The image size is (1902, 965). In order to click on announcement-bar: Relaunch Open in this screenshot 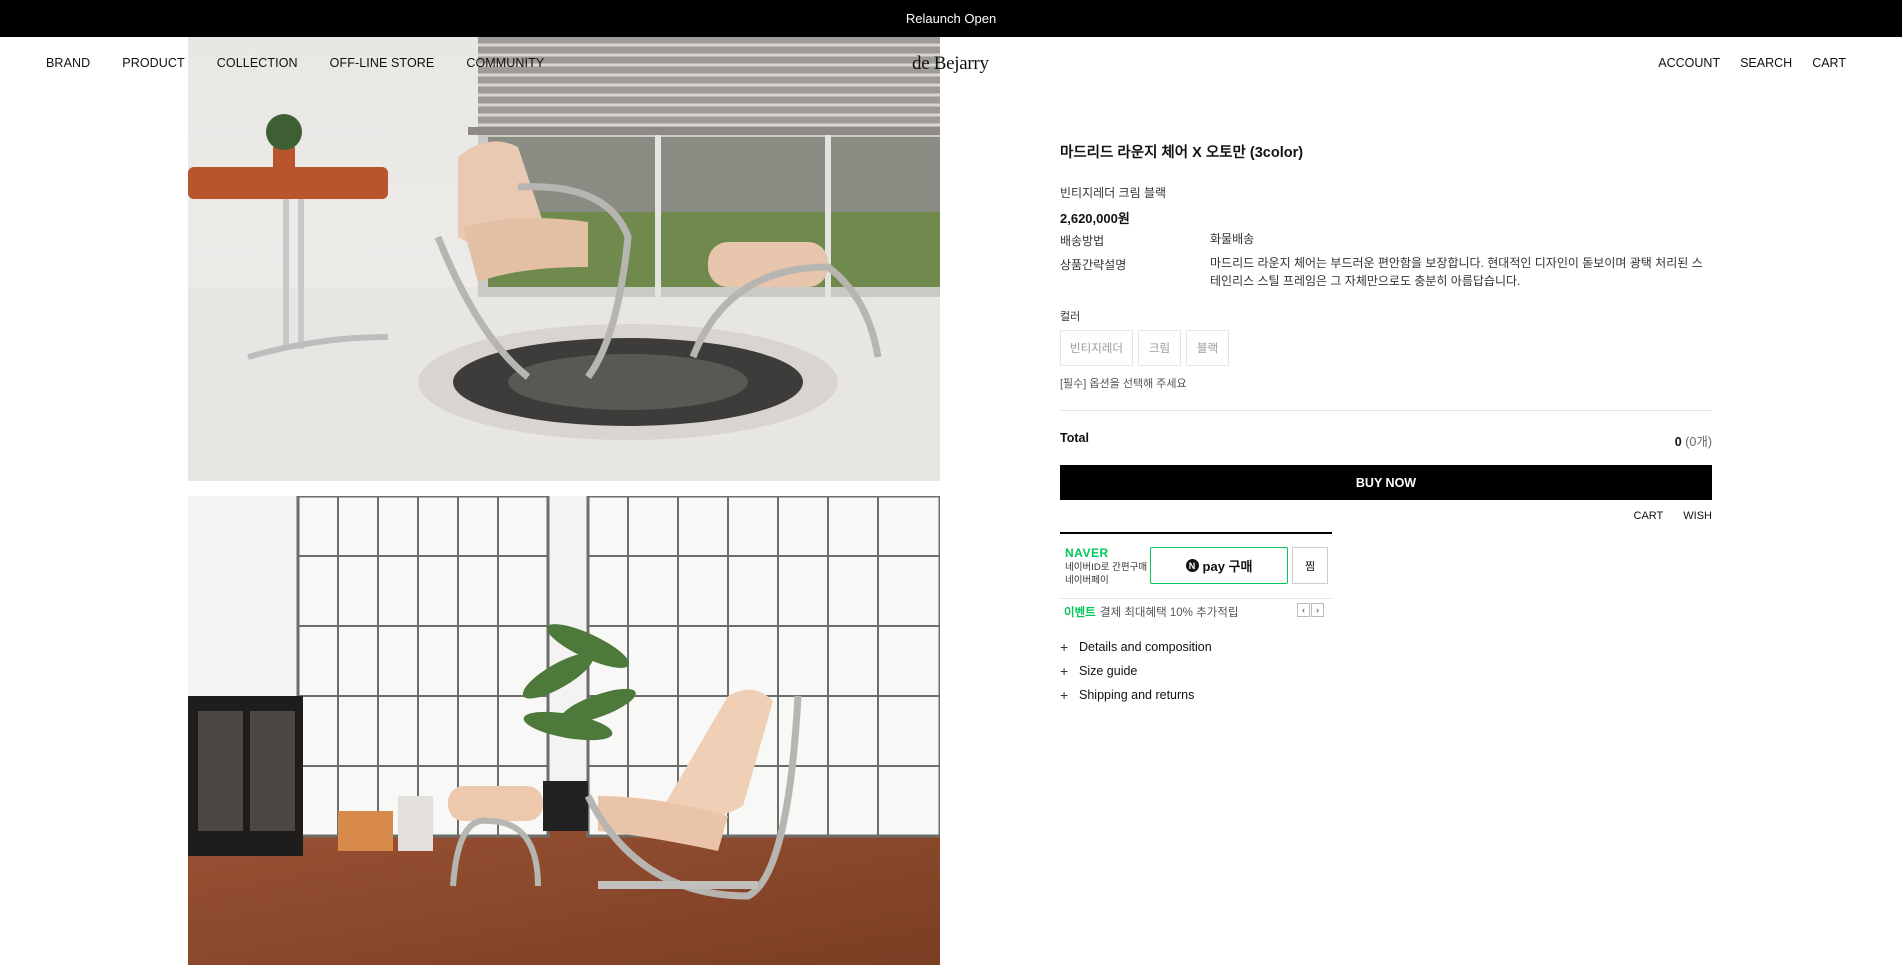, I will do `click(951, 18)`.